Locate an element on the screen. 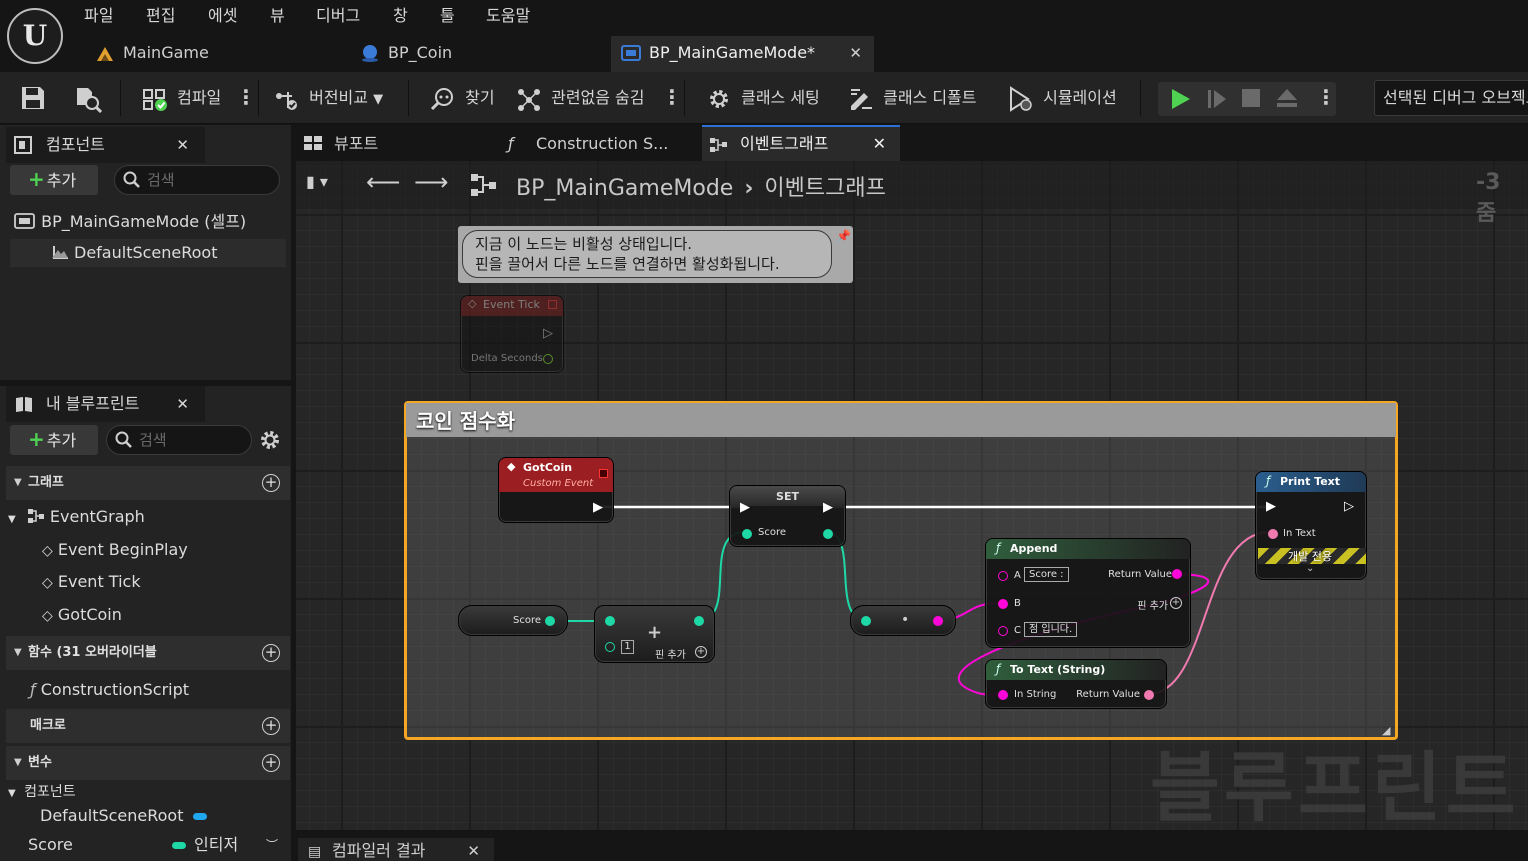 This screenshot has height=861, width=1528. development-only-label: 개발 전용 is located at coordinates (1310, 556).